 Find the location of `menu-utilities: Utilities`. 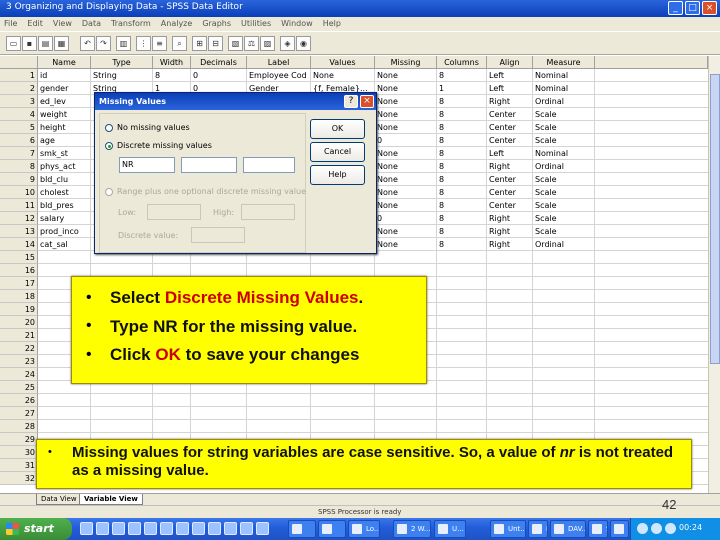

menu-utilities: Utilities is located at coordinates (256, 24).